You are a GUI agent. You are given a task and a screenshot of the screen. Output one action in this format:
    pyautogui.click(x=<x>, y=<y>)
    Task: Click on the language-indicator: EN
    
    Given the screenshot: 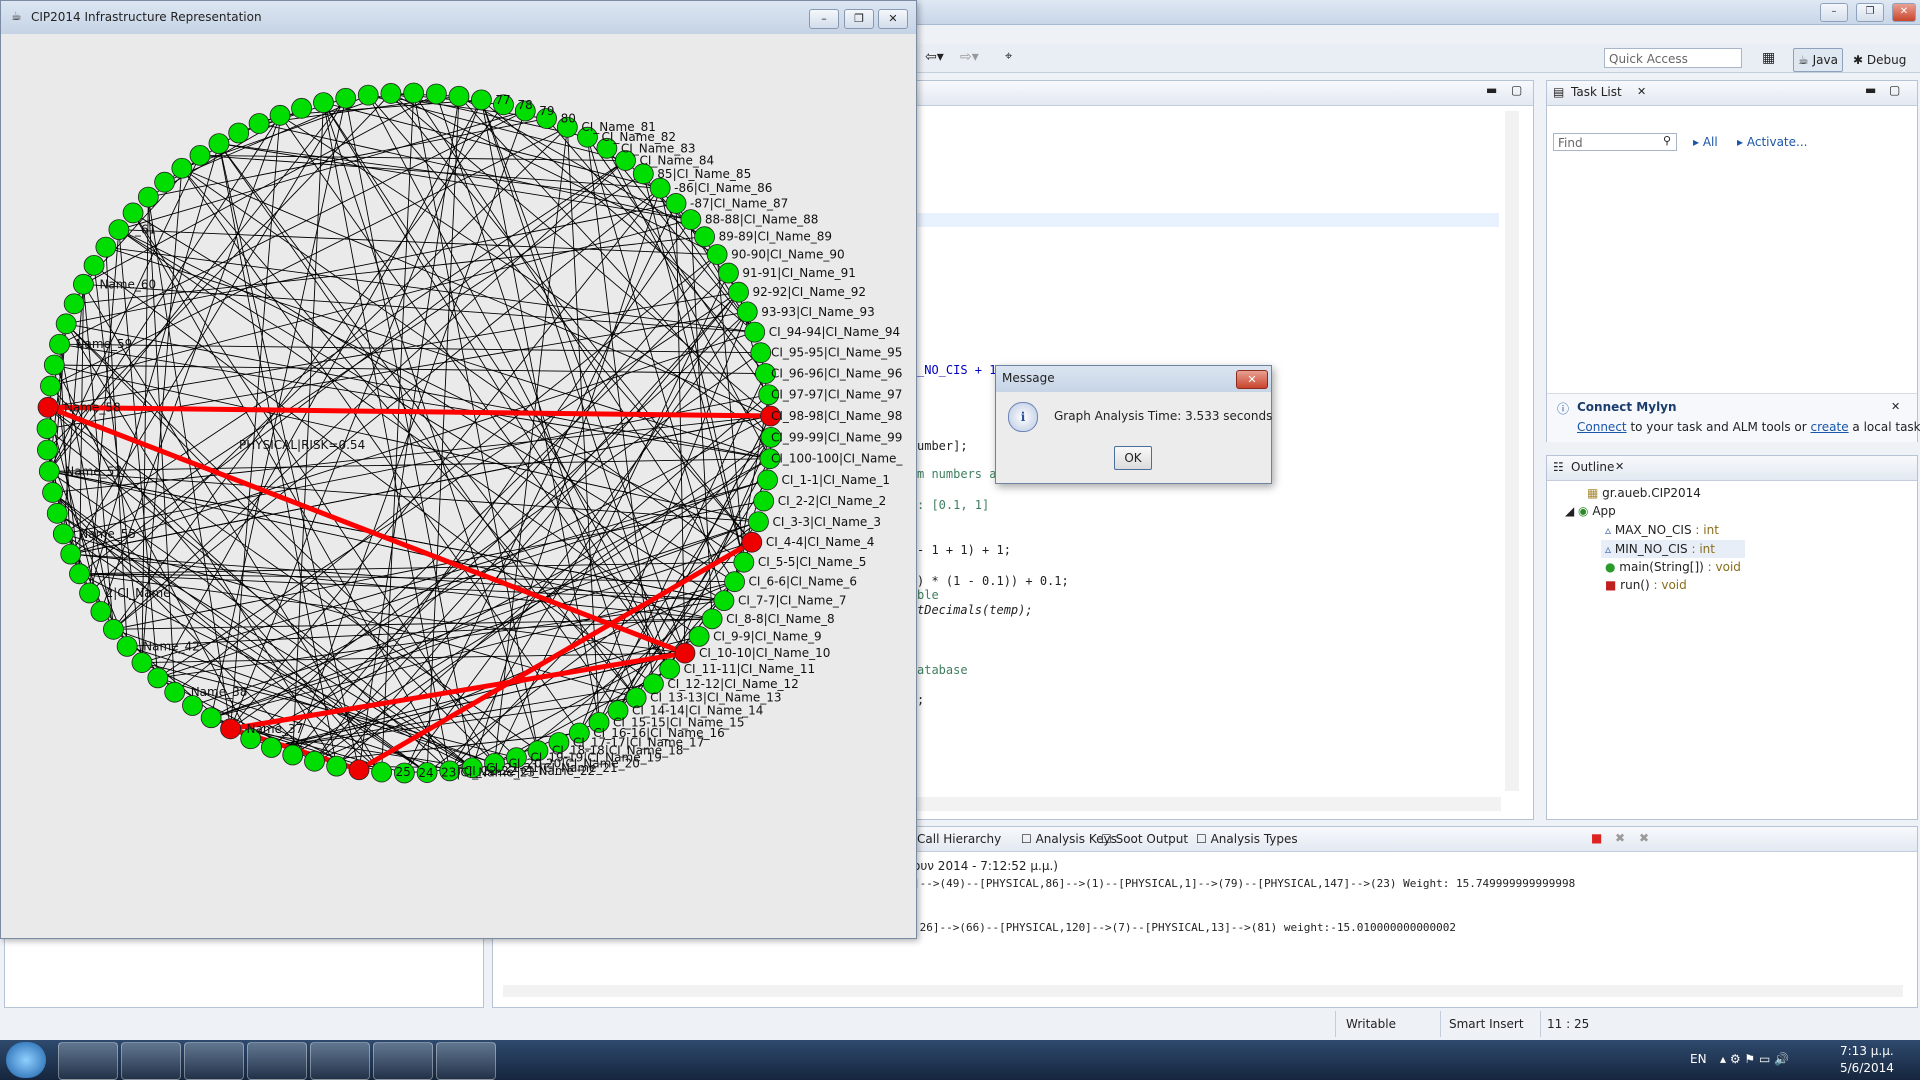 What is the action you would take?
    pyautogui.click(x=1698, y=1059)
    